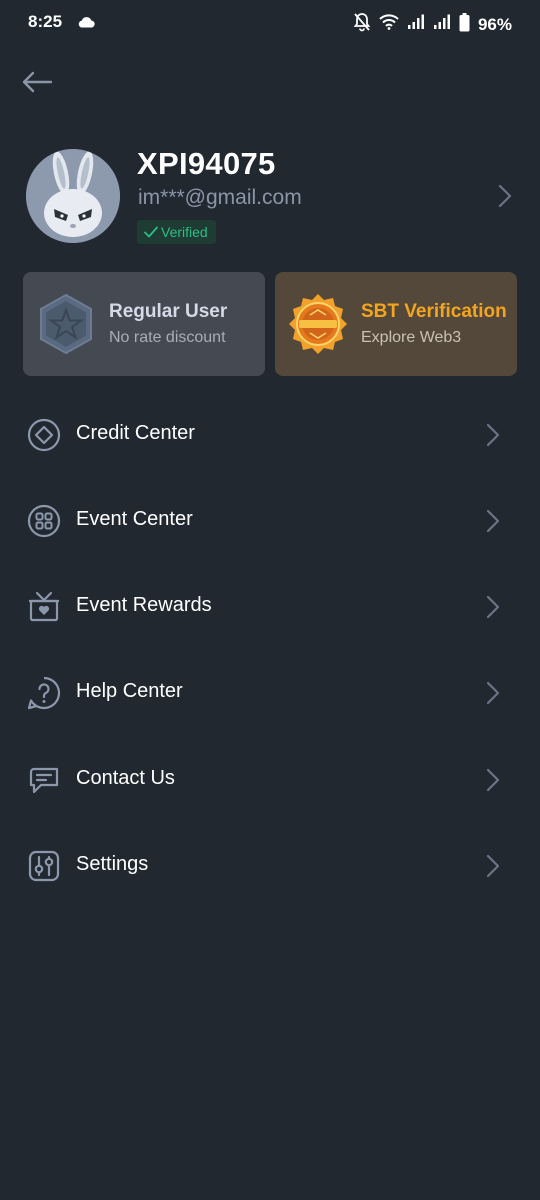 This screenshot has height=1200, width=540. I want to click on back-button, so click(37, 82).